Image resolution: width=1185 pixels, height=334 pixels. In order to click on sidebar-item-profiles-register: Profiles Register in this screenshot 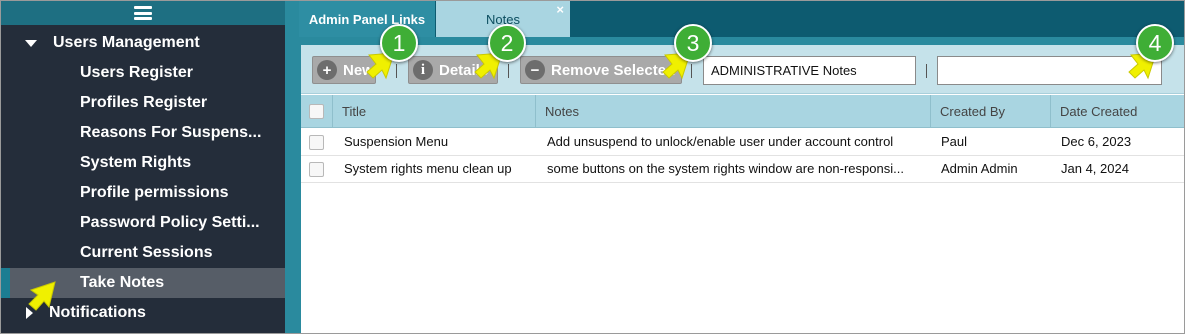, I will do `click(143, 103)`.